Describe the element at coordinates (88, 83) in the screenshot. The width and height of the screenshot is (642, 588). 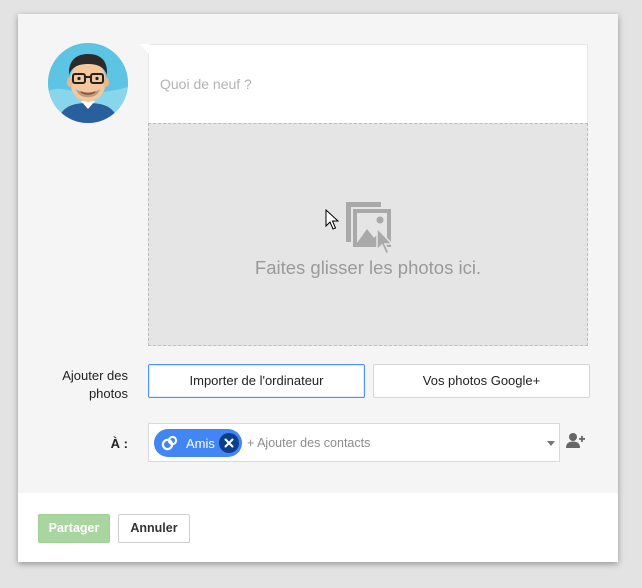
I see `user-avatar` at that location.